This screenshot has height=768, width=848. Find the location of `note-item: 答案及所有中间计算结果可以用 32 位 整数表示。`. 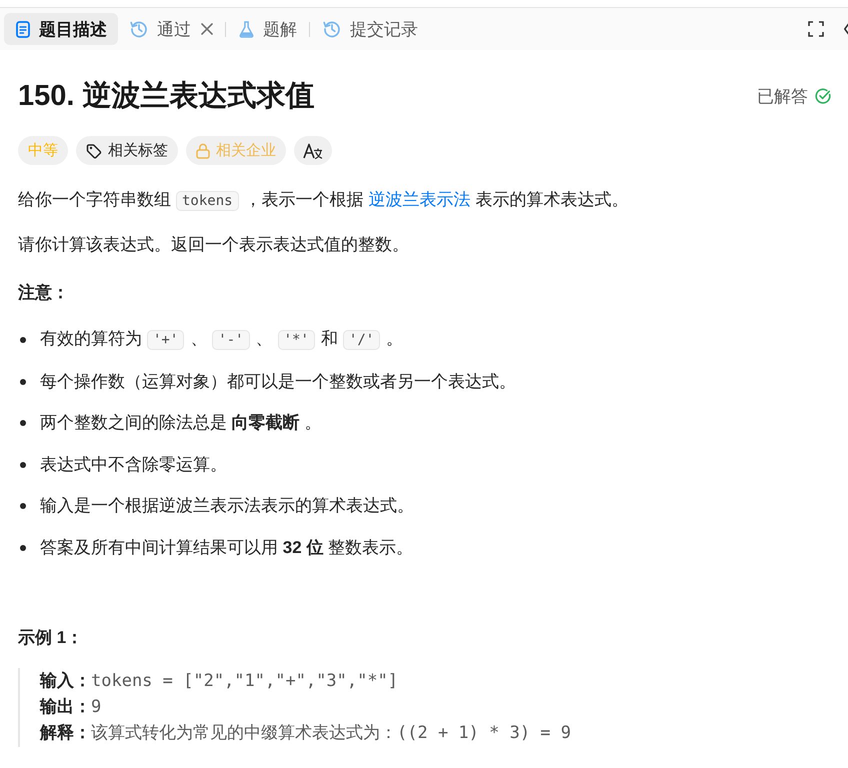

note-item: 答案及所有中间计算结果可以用 32 位 整数表示。 is located at coordinates (227, 547).